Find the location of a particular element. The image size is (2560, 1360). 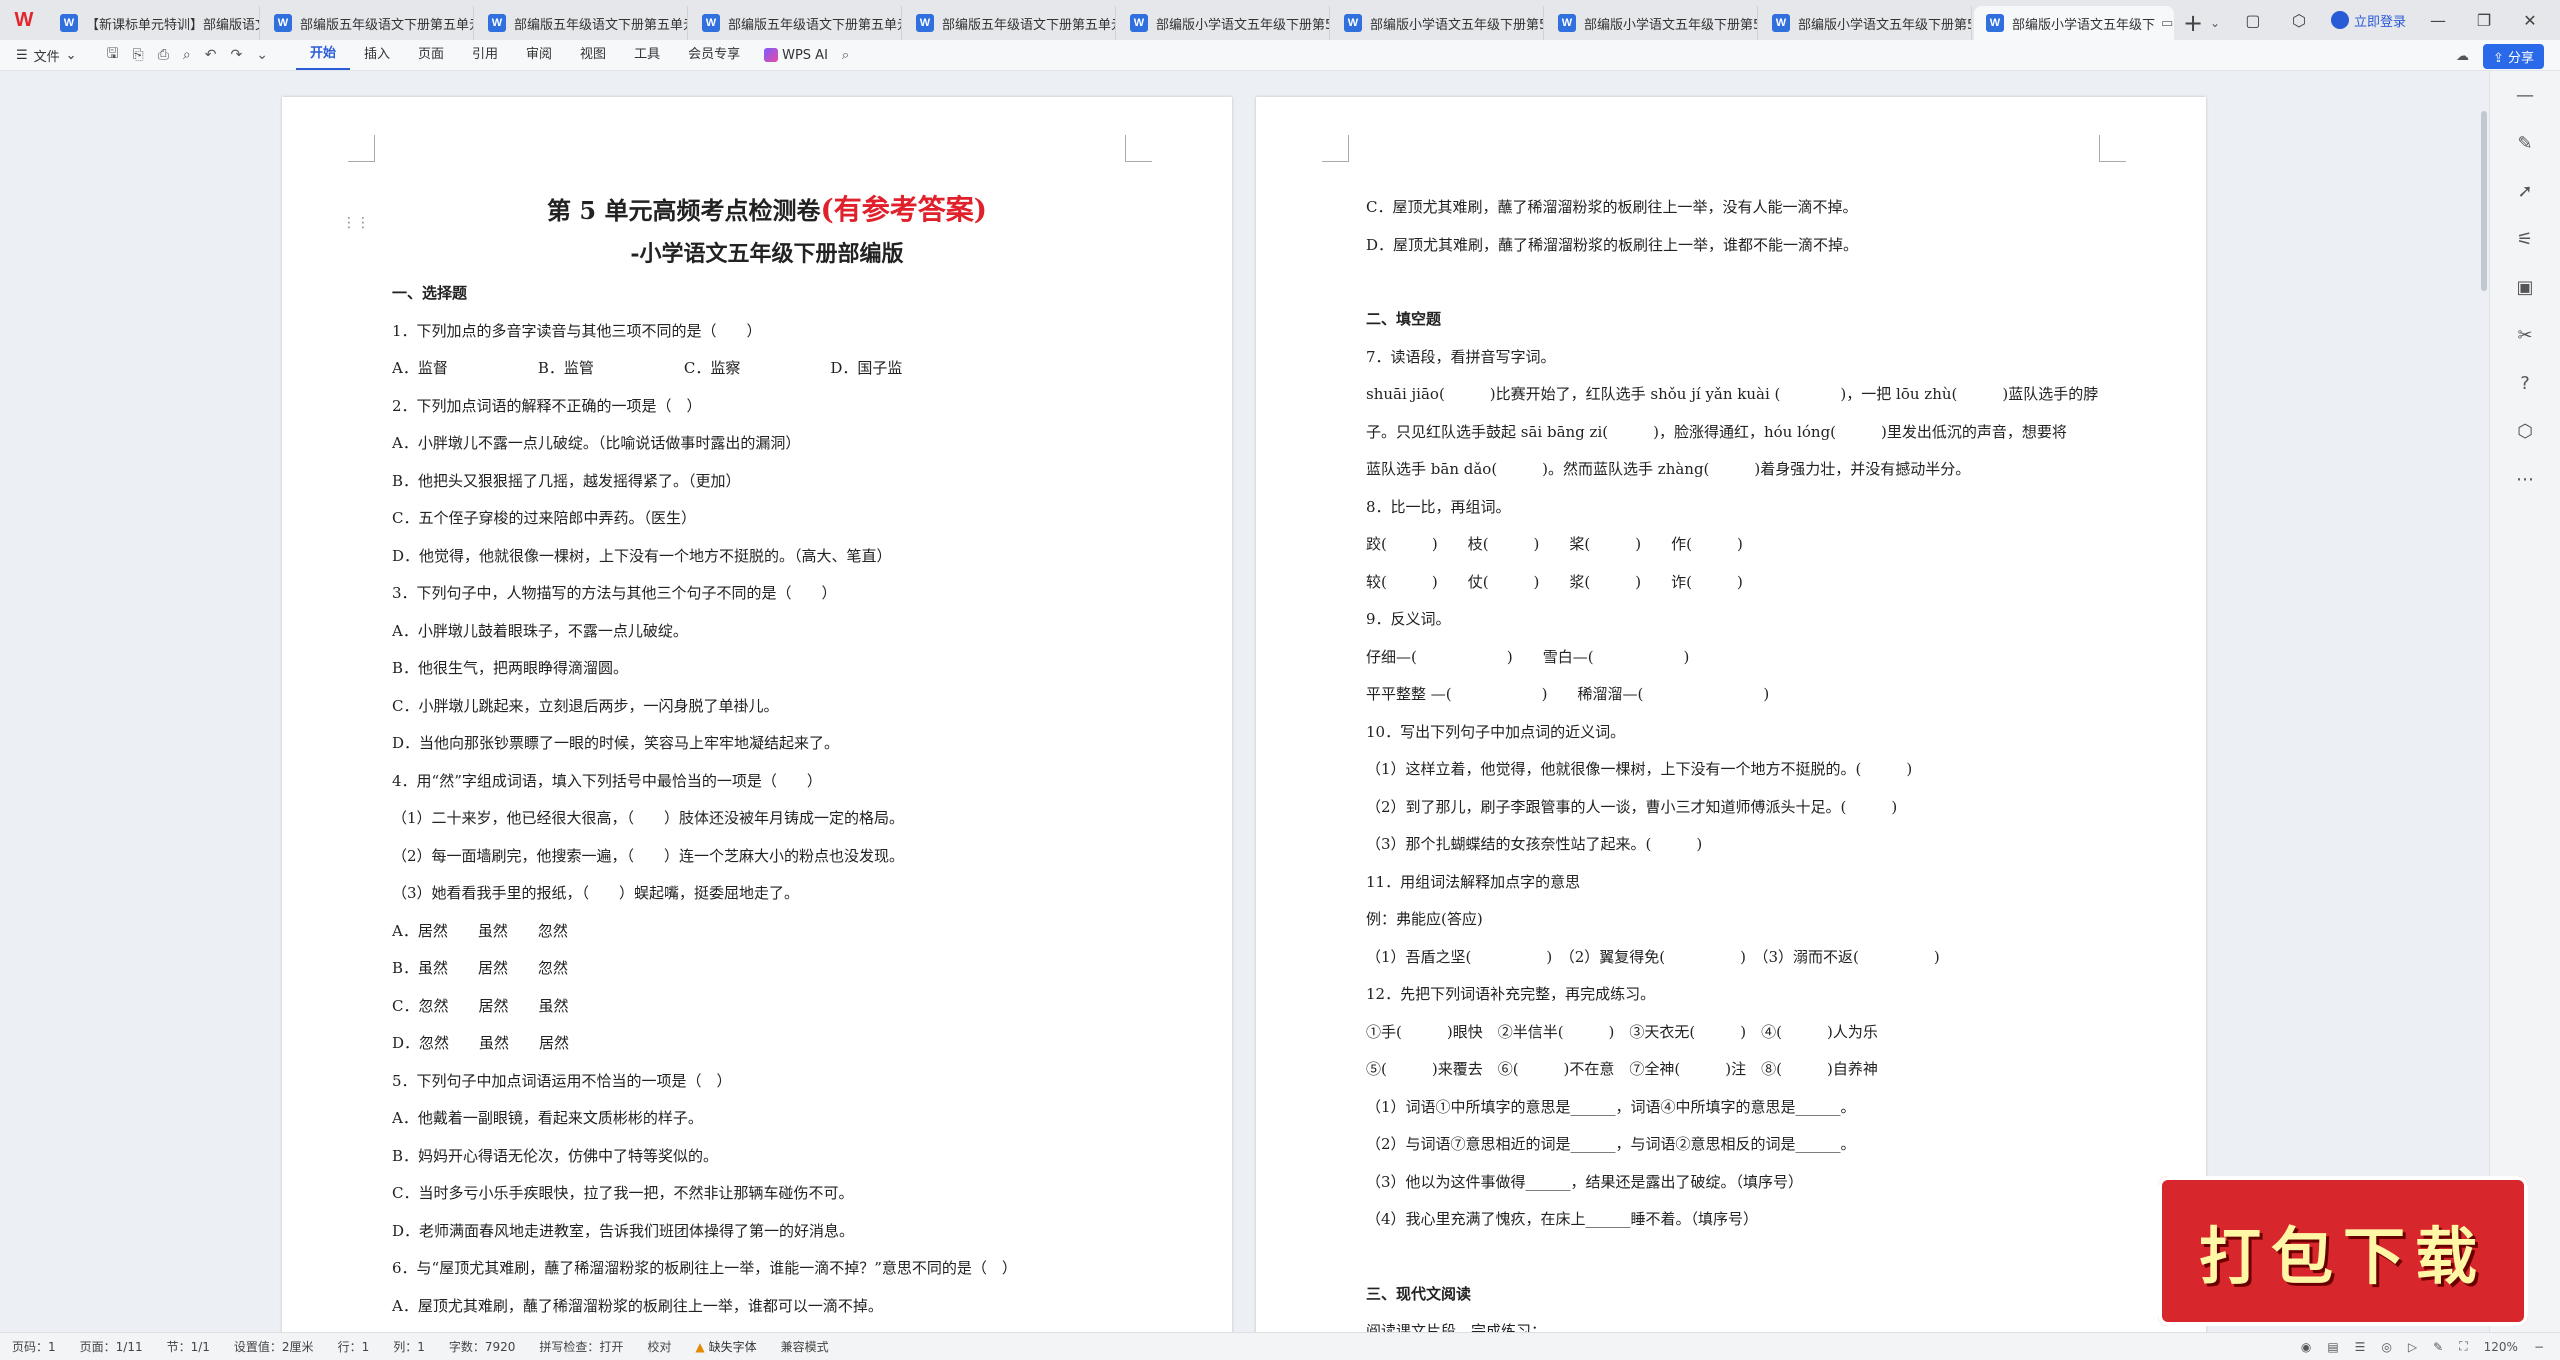

avatar-icon is located at coordinates (2339, 20).